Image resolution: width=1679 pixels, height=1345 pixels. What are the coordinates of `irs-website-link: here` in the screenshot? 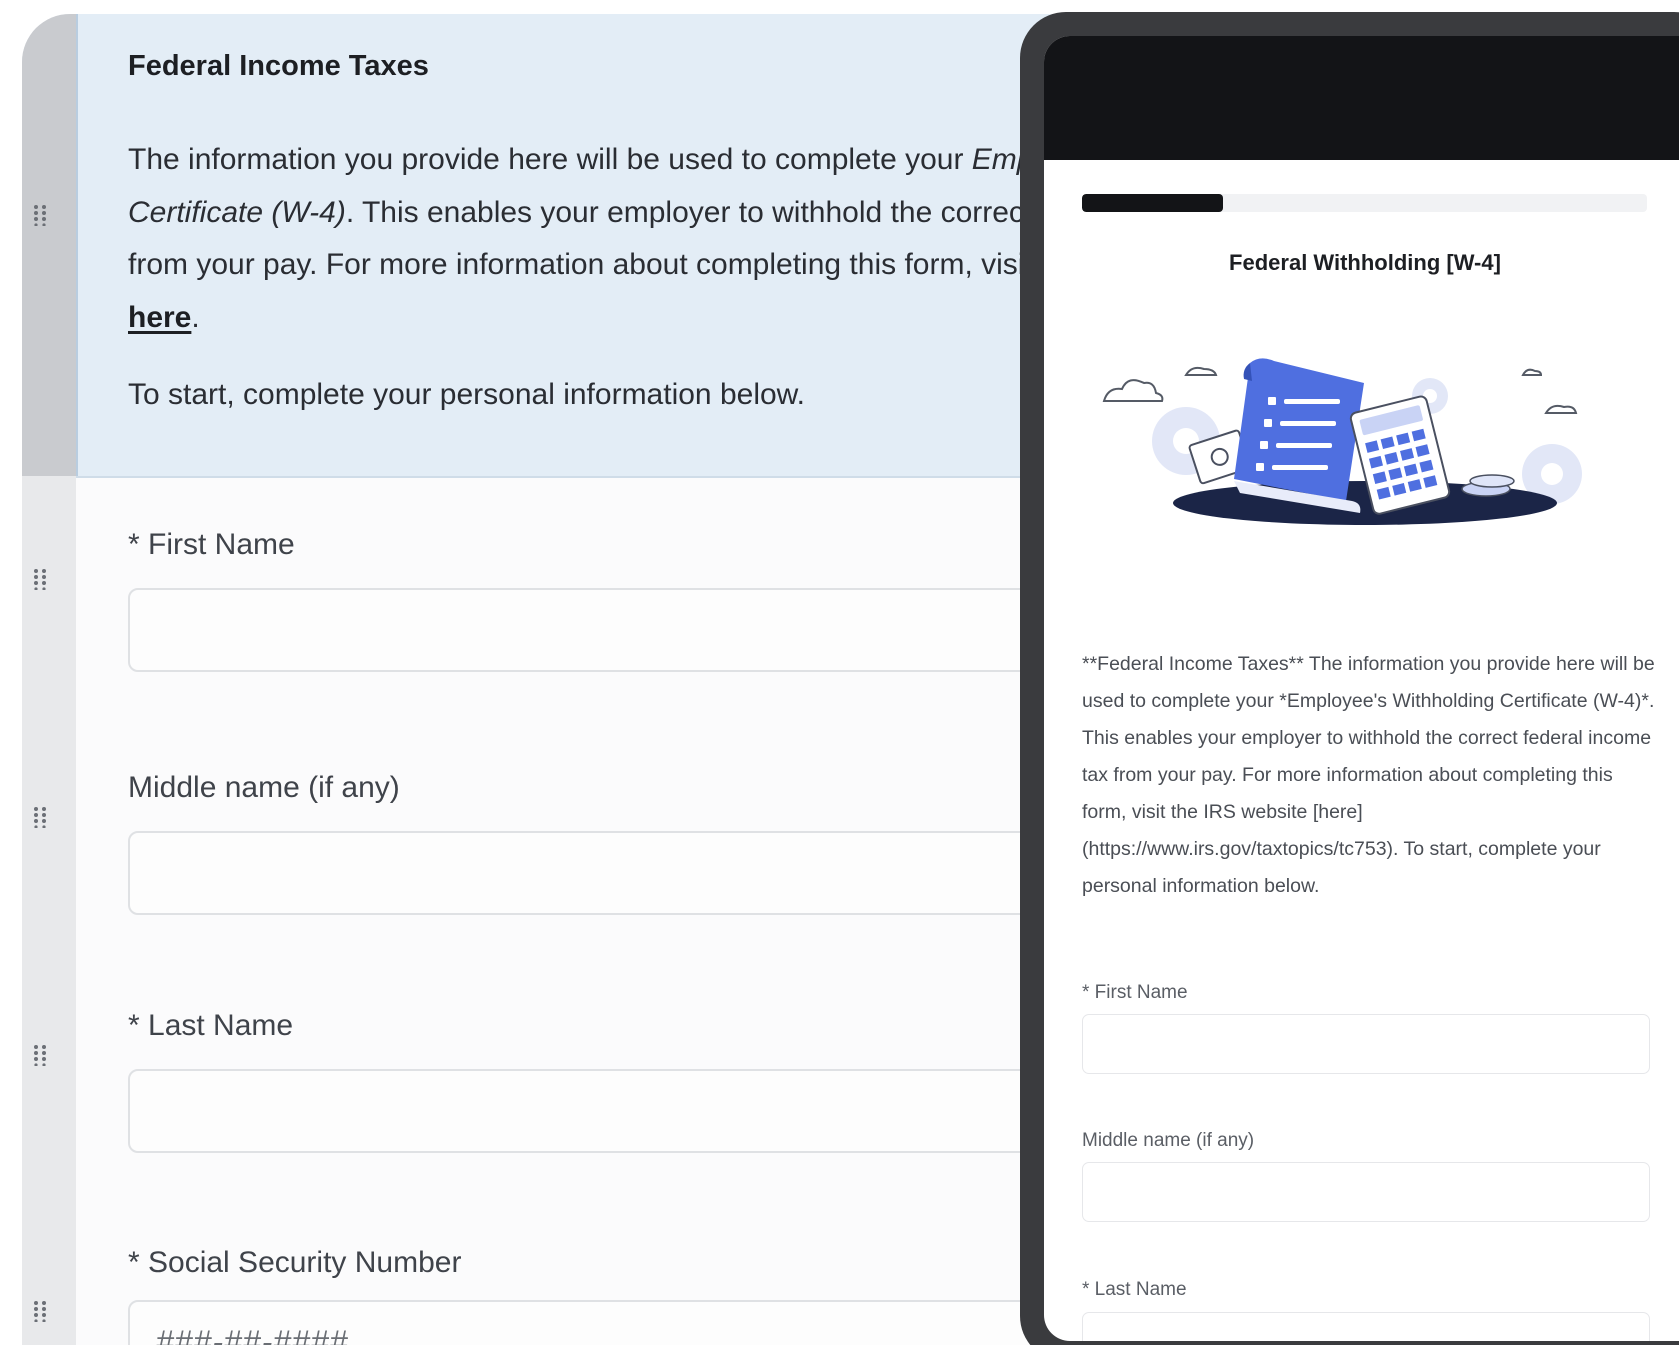 It's located at (159, 317).